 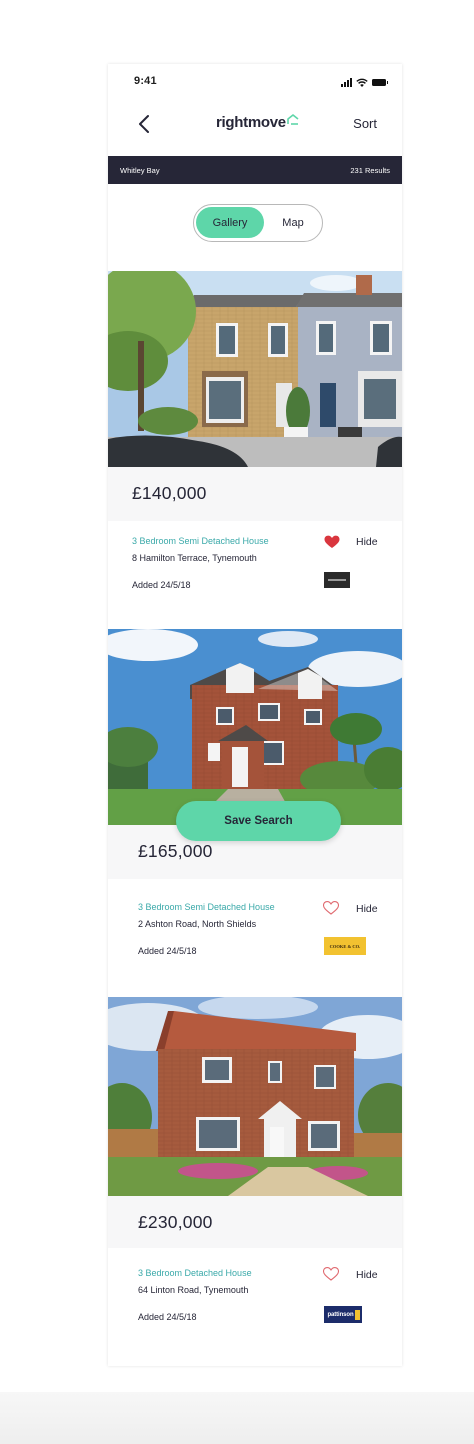 I want to click on rightmove-logo: rightmove, so click(x=257, y=122).